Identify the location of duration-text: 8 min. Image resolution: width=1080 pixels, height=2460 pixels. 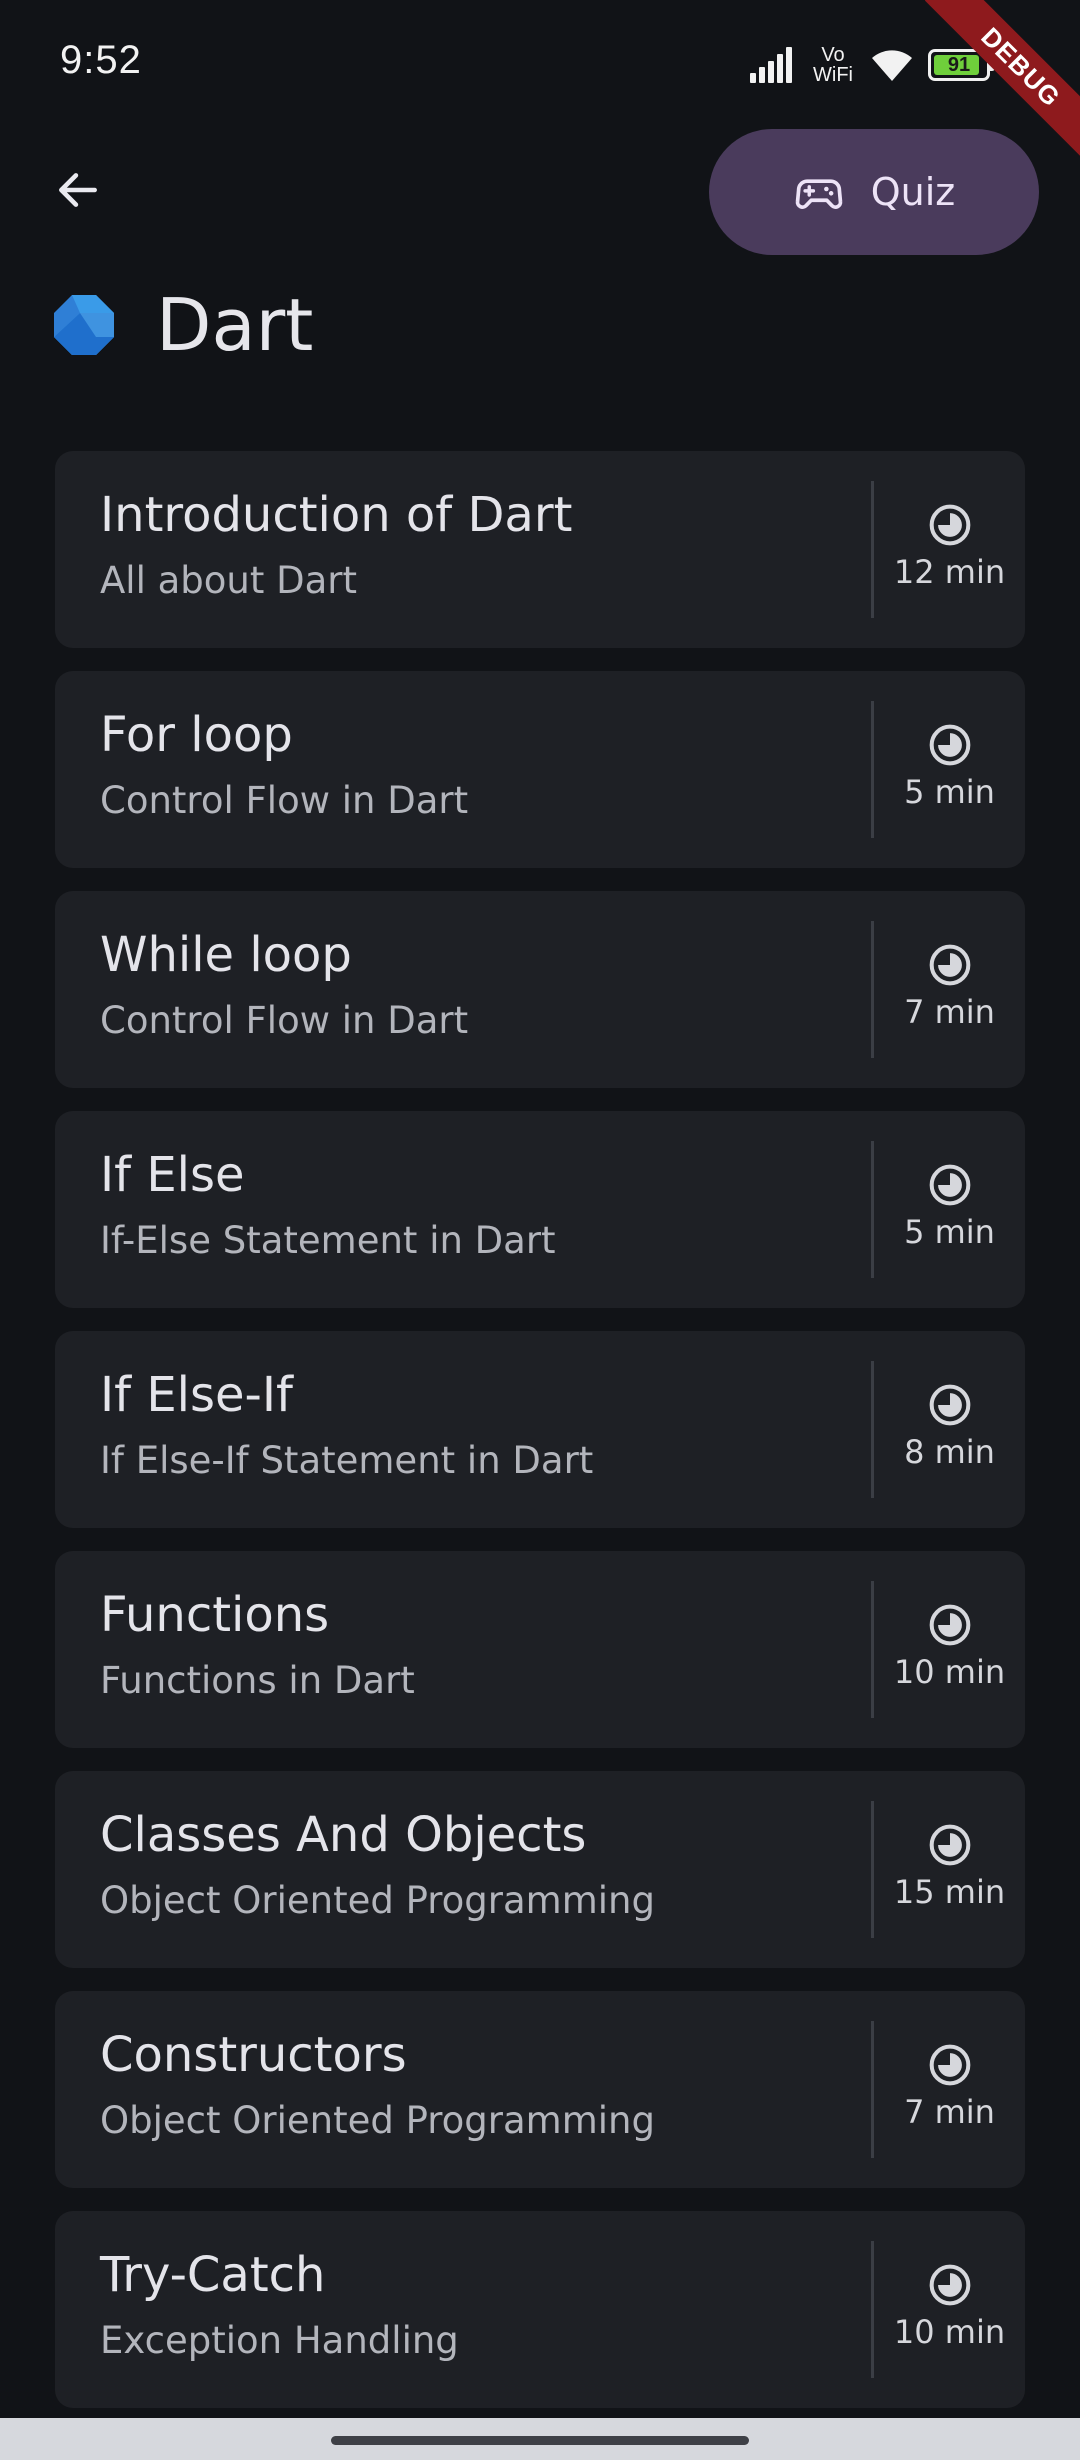
(949, 1452).